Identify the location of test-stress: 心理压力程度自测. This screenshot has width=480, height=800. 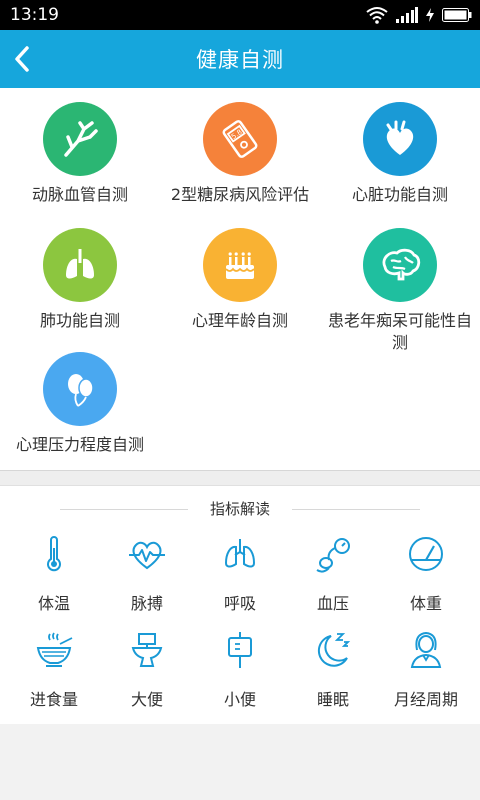
(80, 404).